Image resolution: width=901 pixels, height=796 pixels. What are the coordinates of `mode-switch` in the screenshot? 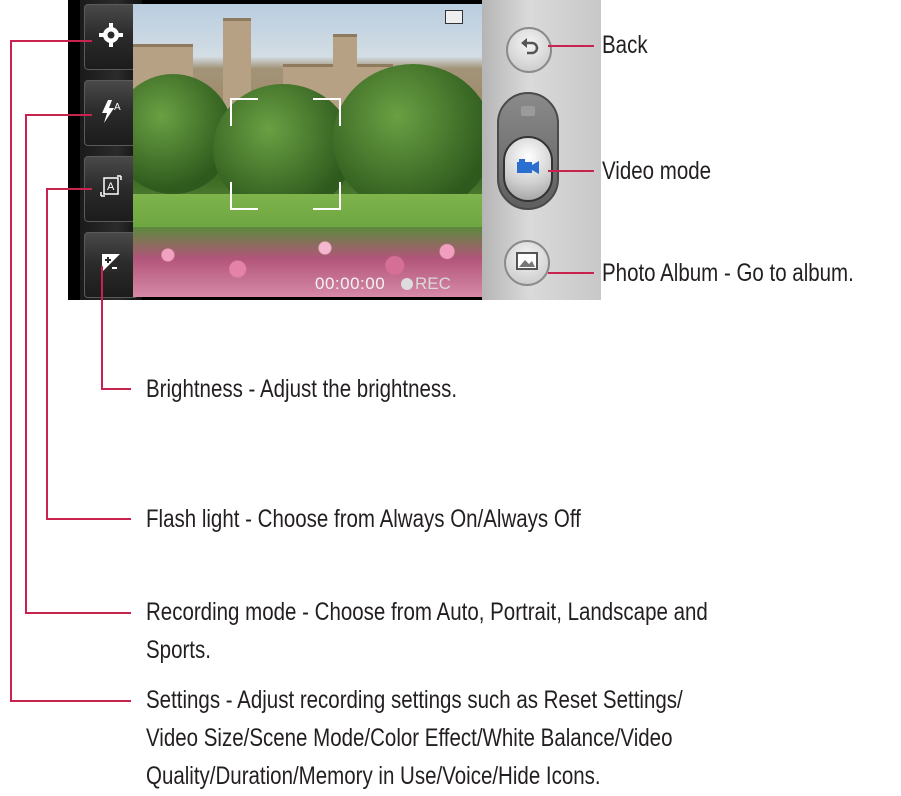 It's located at (528, 151).